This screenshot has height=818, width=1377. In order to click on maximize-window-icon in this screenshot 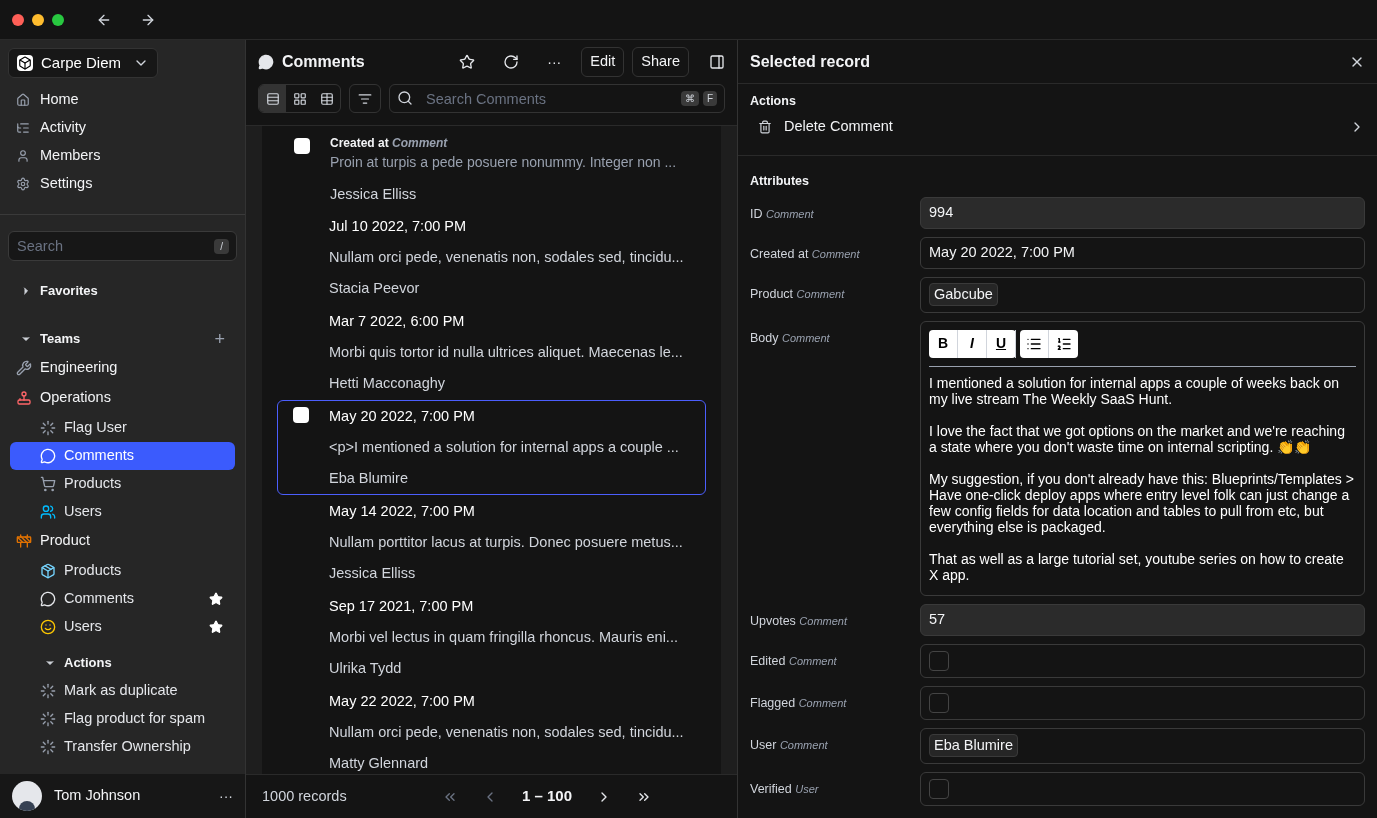, I will do `click(58, 19)`.